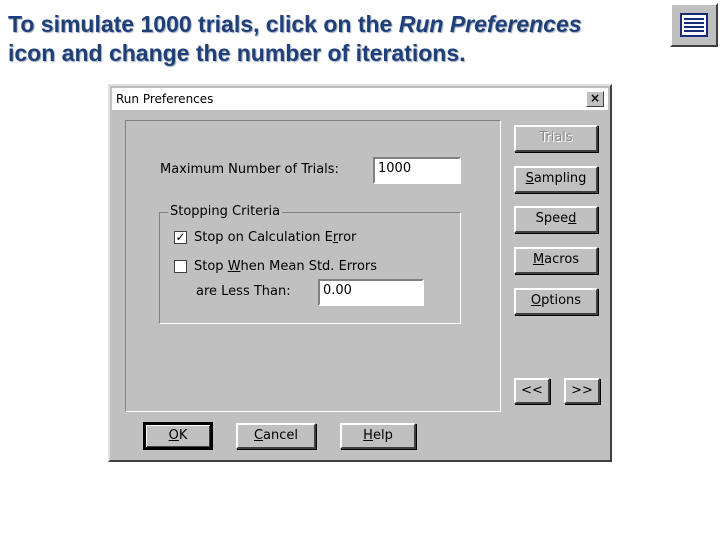  Describe the element at coordinates (556, 260) in the screenshot. I see `macros-button: Macros` at that location.